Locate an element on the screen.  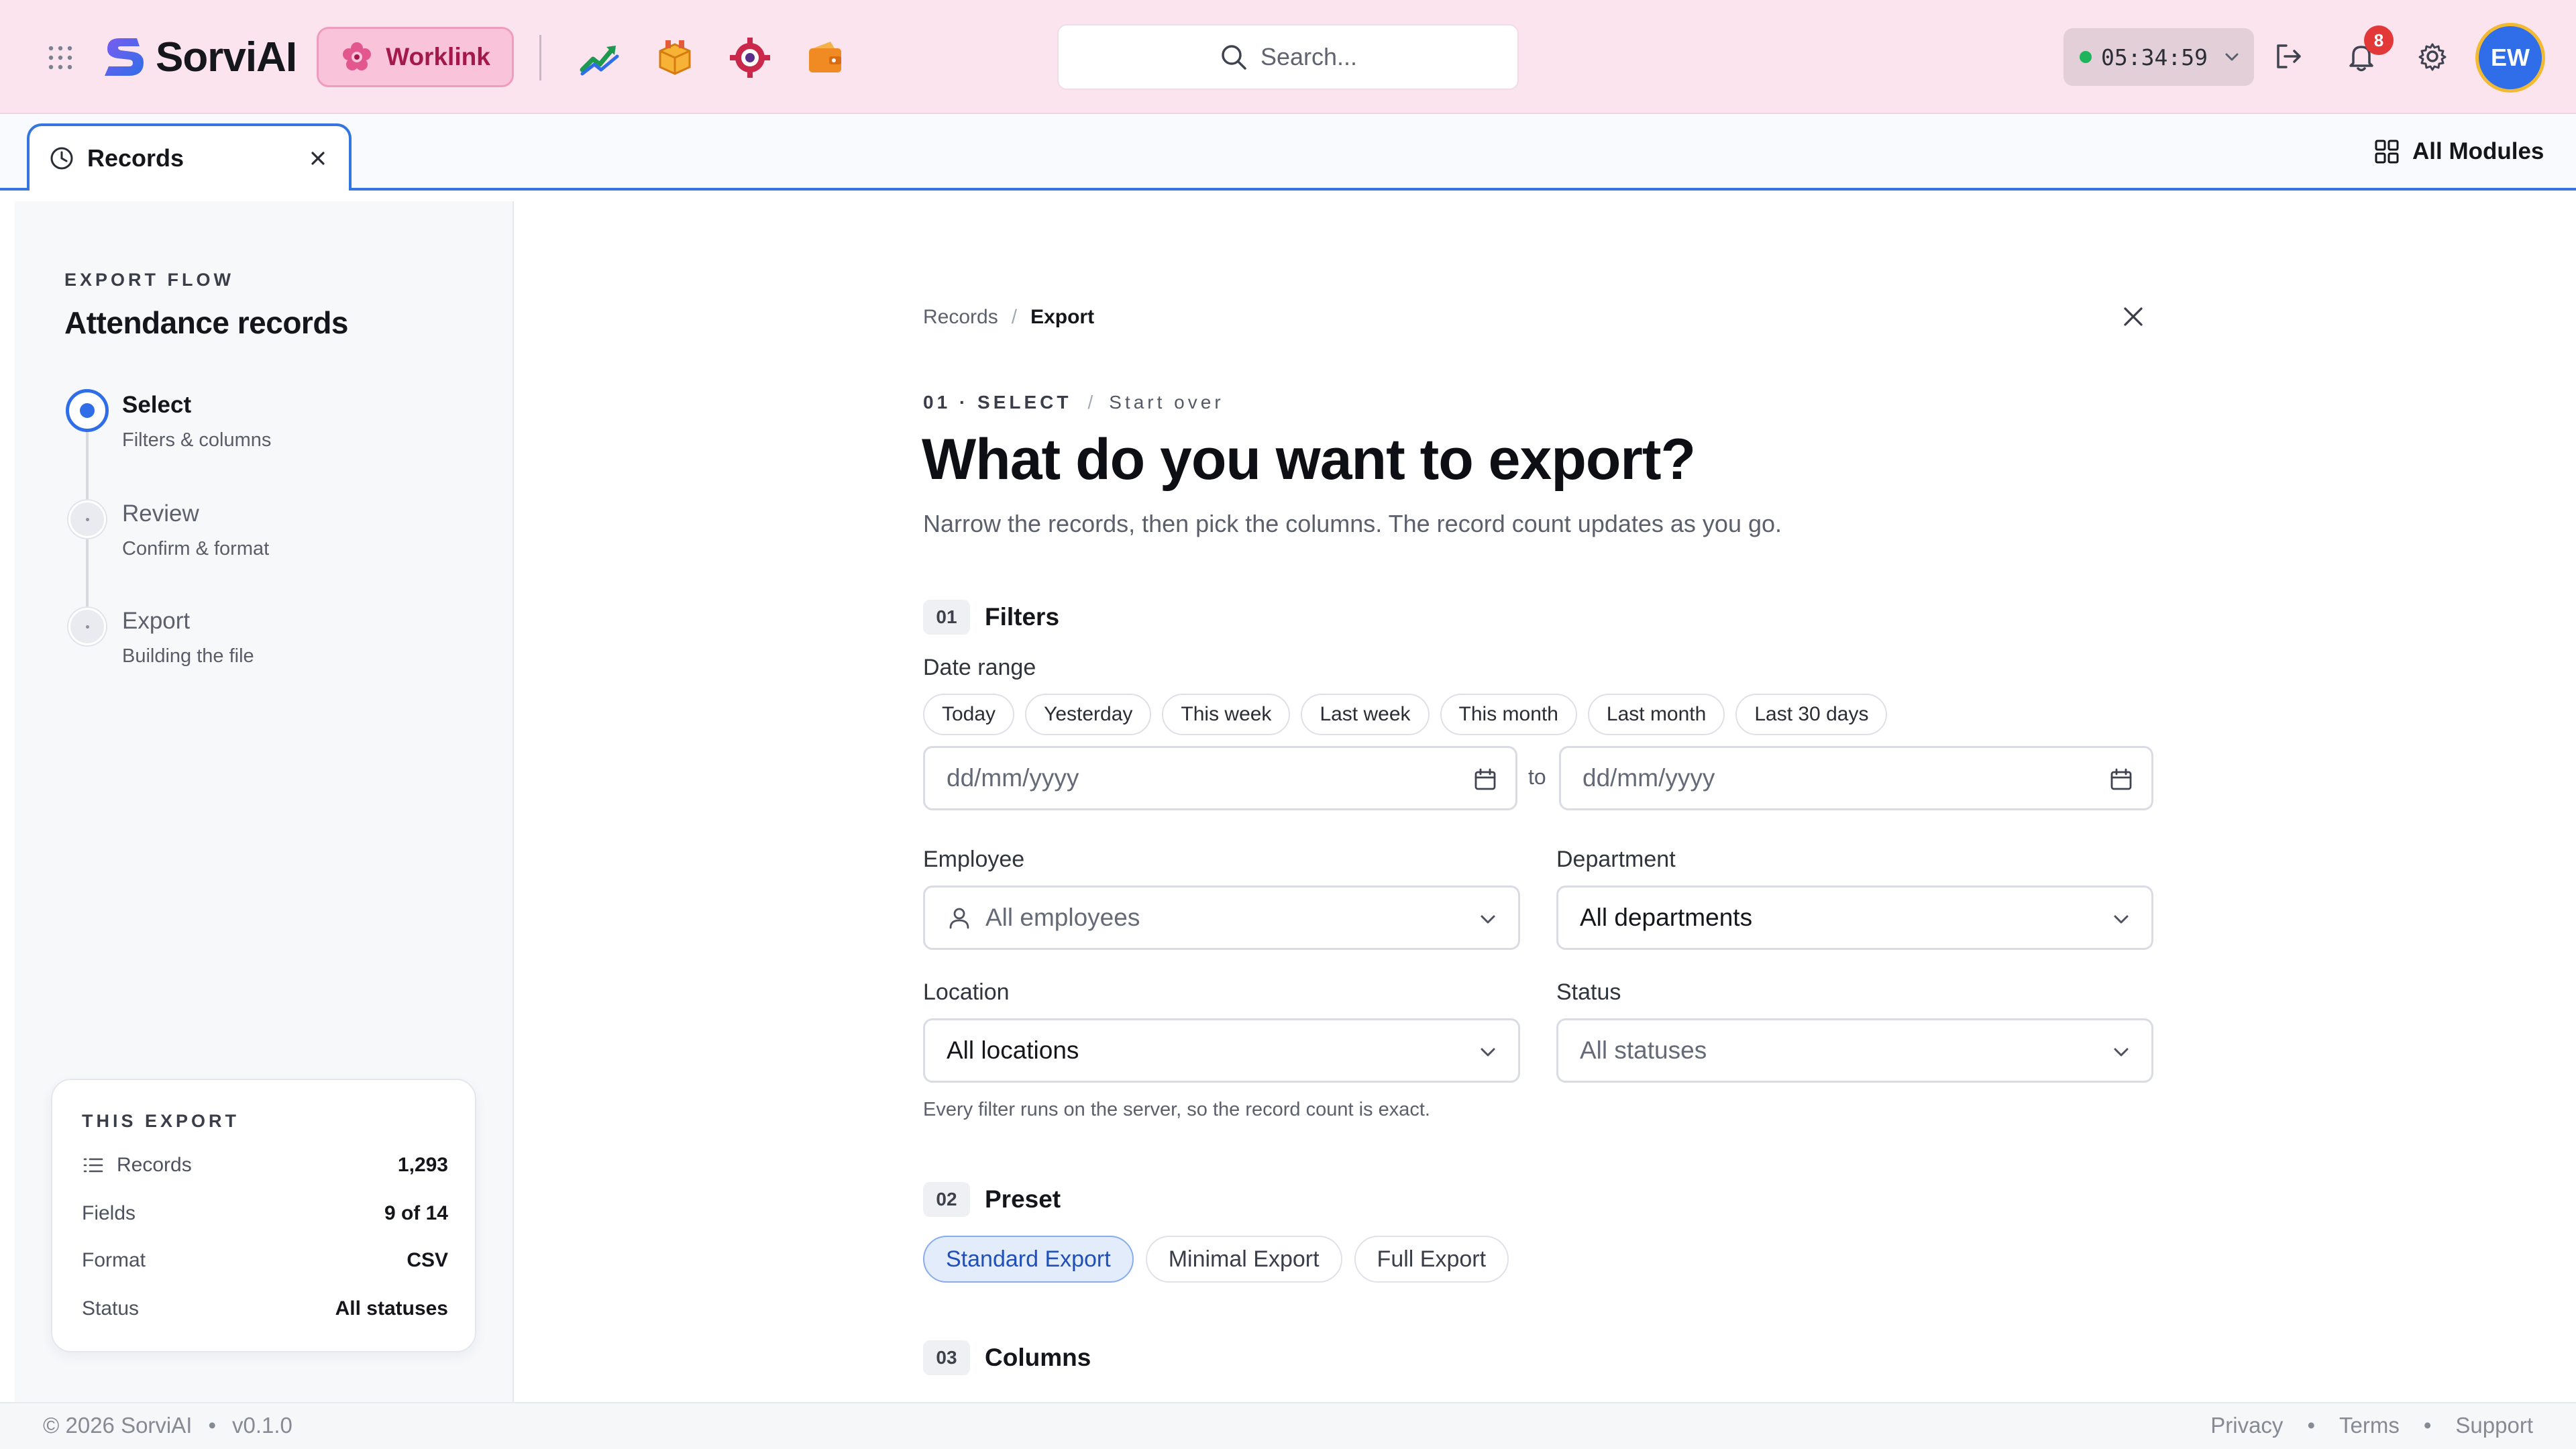
summary-fields-label: Fields is located at coordinates (109, 1213).